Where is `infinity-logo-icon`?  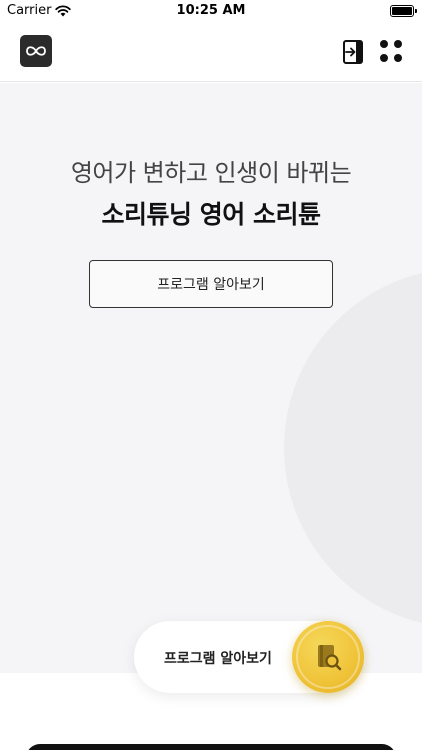 infinity-logo-icon is located at coordinates (36, 51).